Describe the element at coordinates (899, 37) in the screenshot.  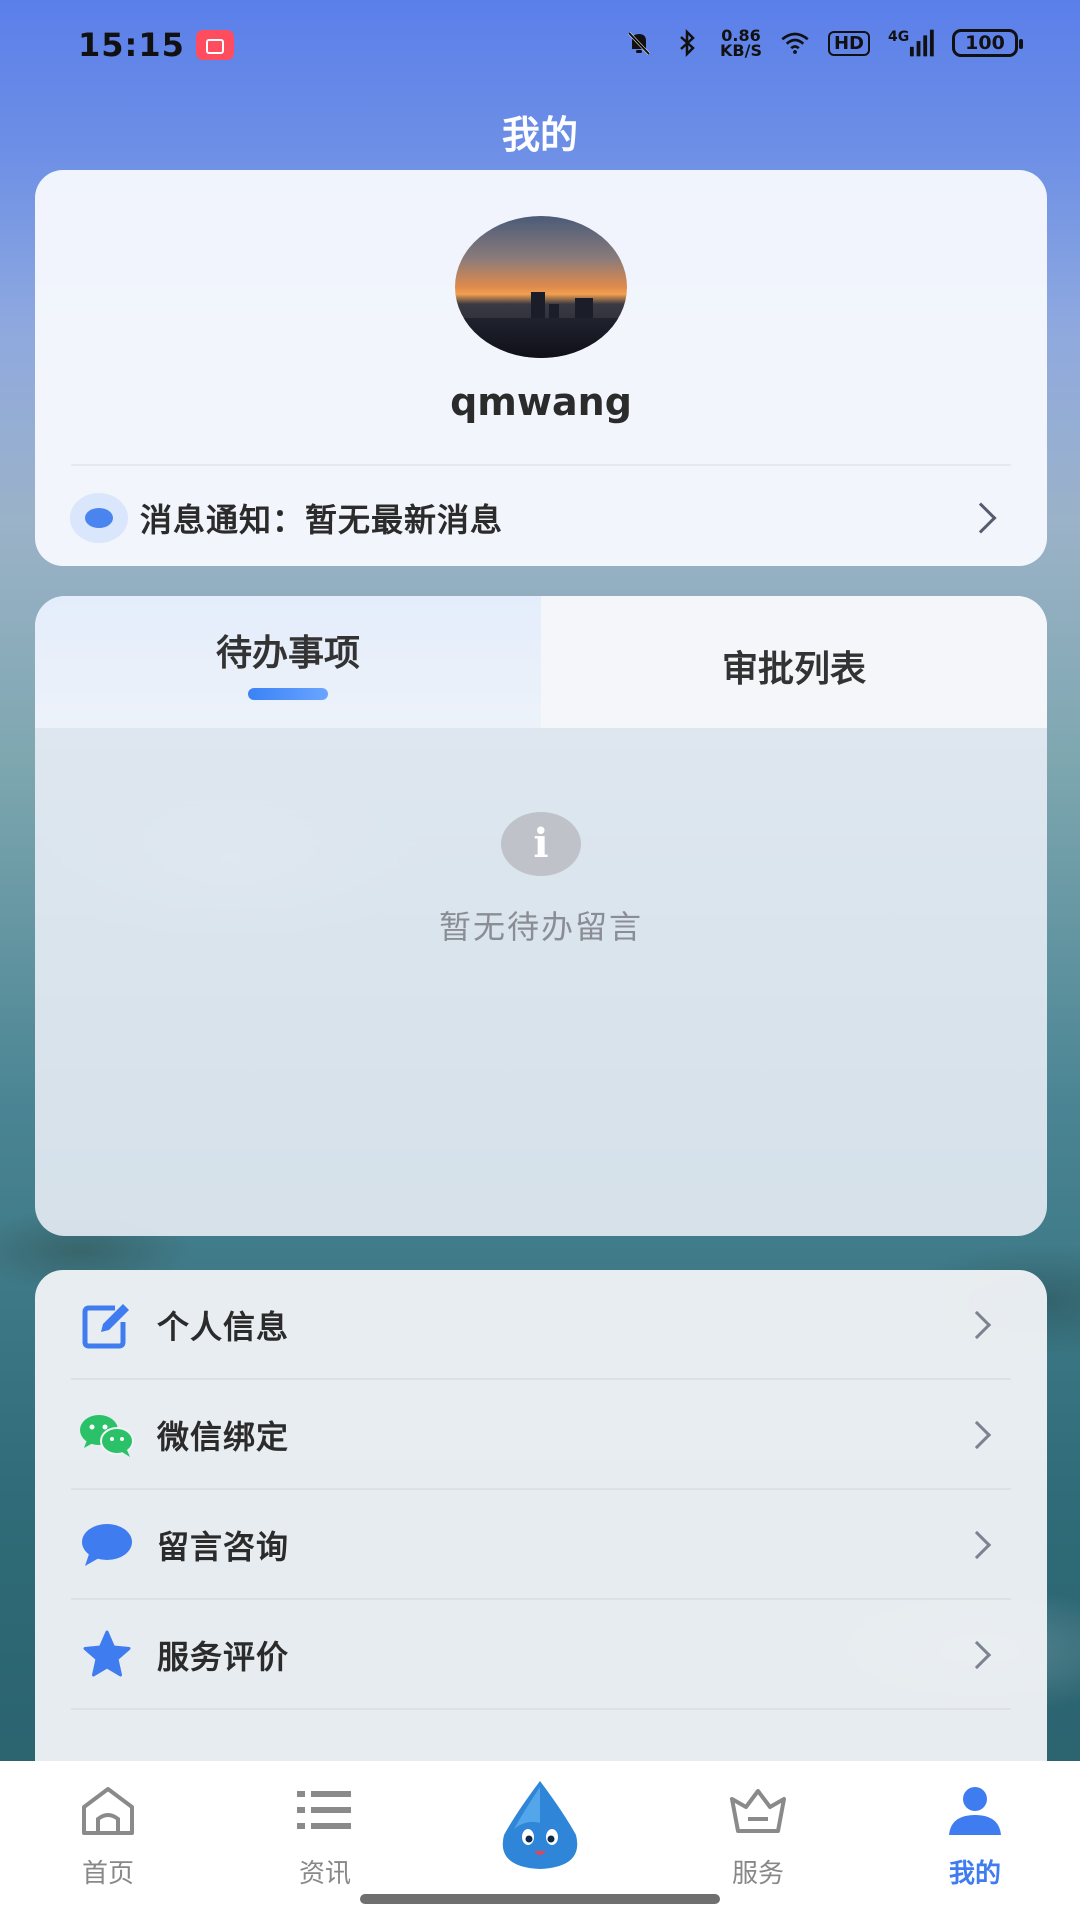
I see `network-type: 4G` at that location.